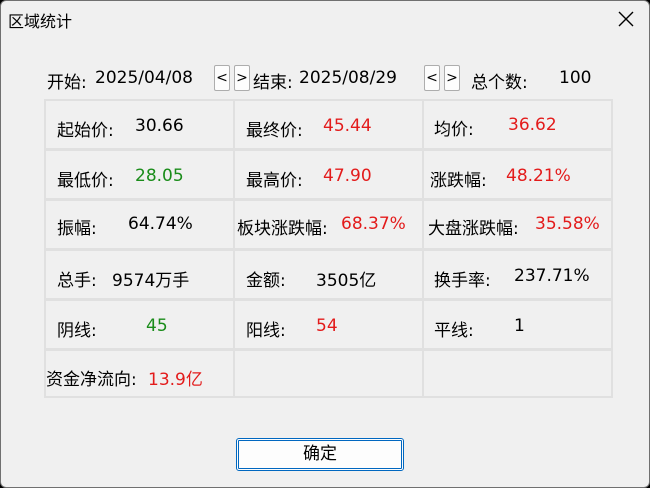 This screenshot has width=650, height=488. What do you see at coordinates (91, 380) in the screenshot?
I see `stat-label: 资金净流向:` at bounding box center [91, 380].